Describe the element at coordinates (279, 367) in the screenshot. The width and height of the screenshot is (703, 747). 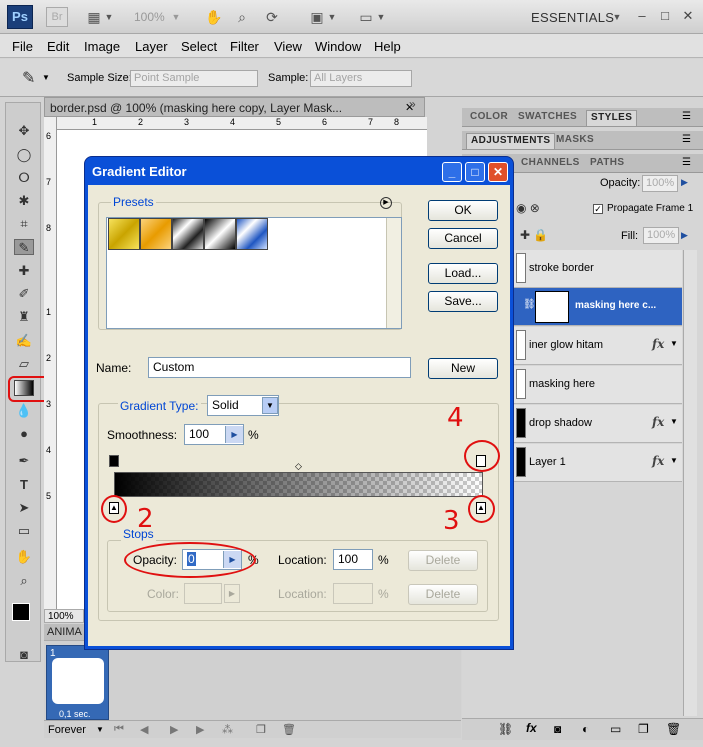
I see `name-field: Custom` at that location.